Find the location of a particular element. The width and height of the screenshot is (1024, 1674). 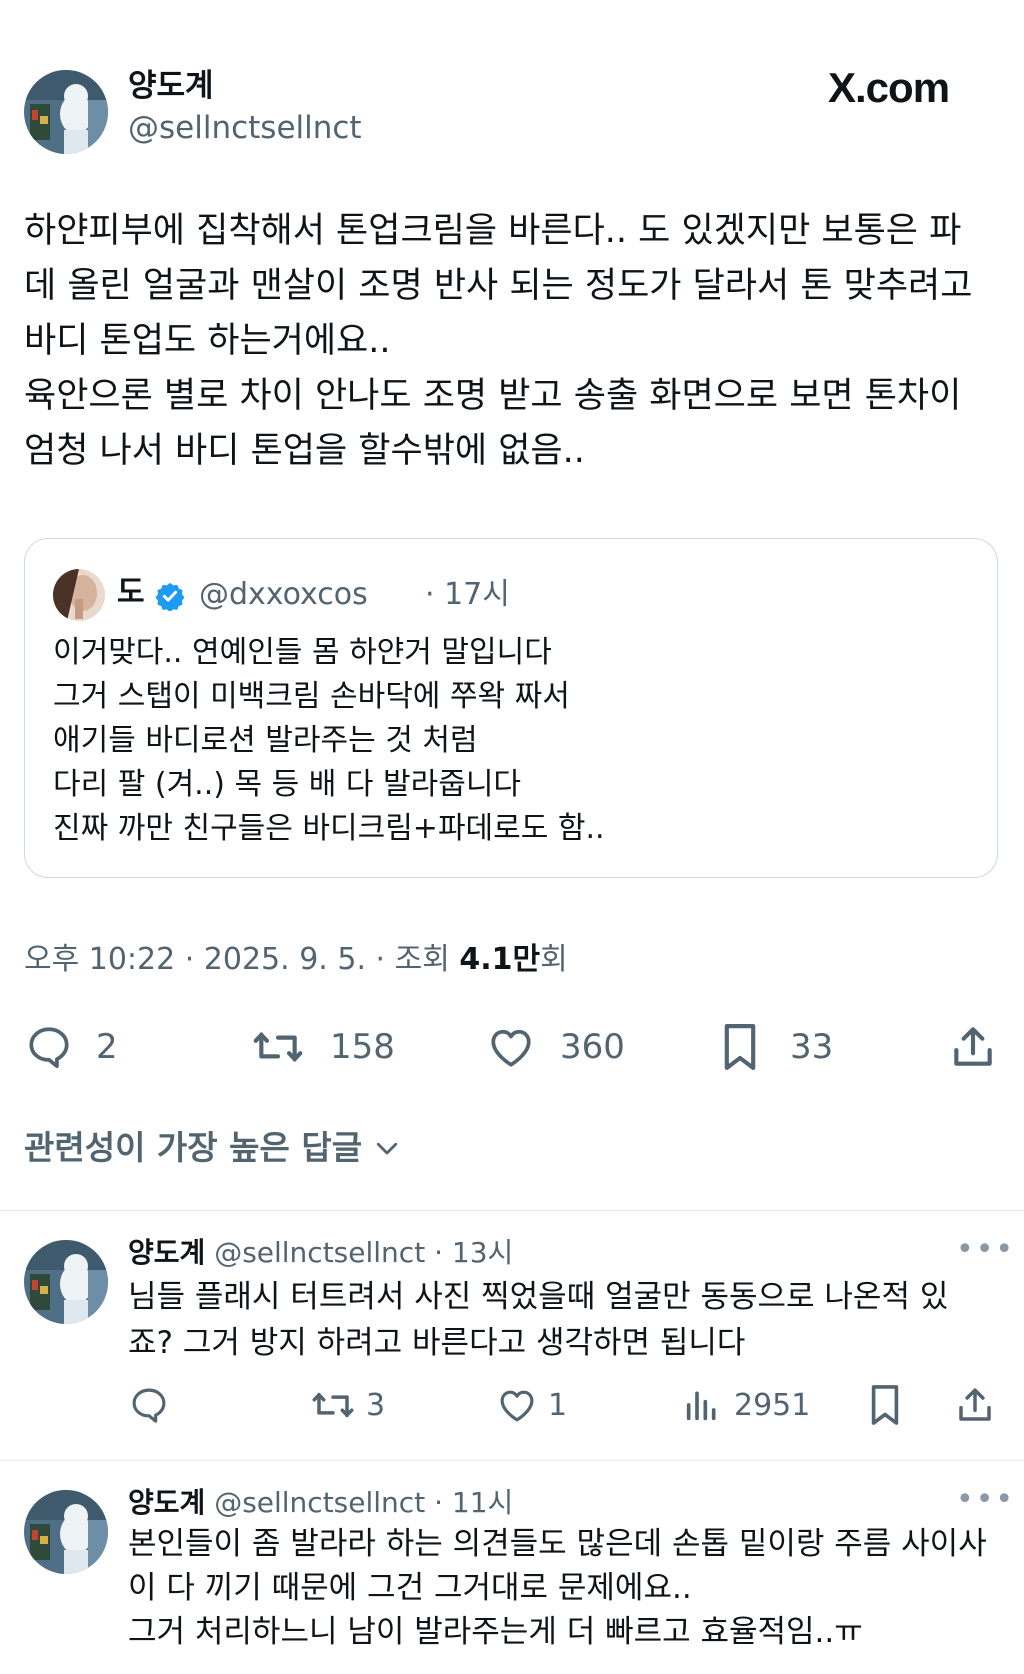

reply-sort-dropdown: 관련성이 가장 높은 답글 is located at coordinates (213, 1148).